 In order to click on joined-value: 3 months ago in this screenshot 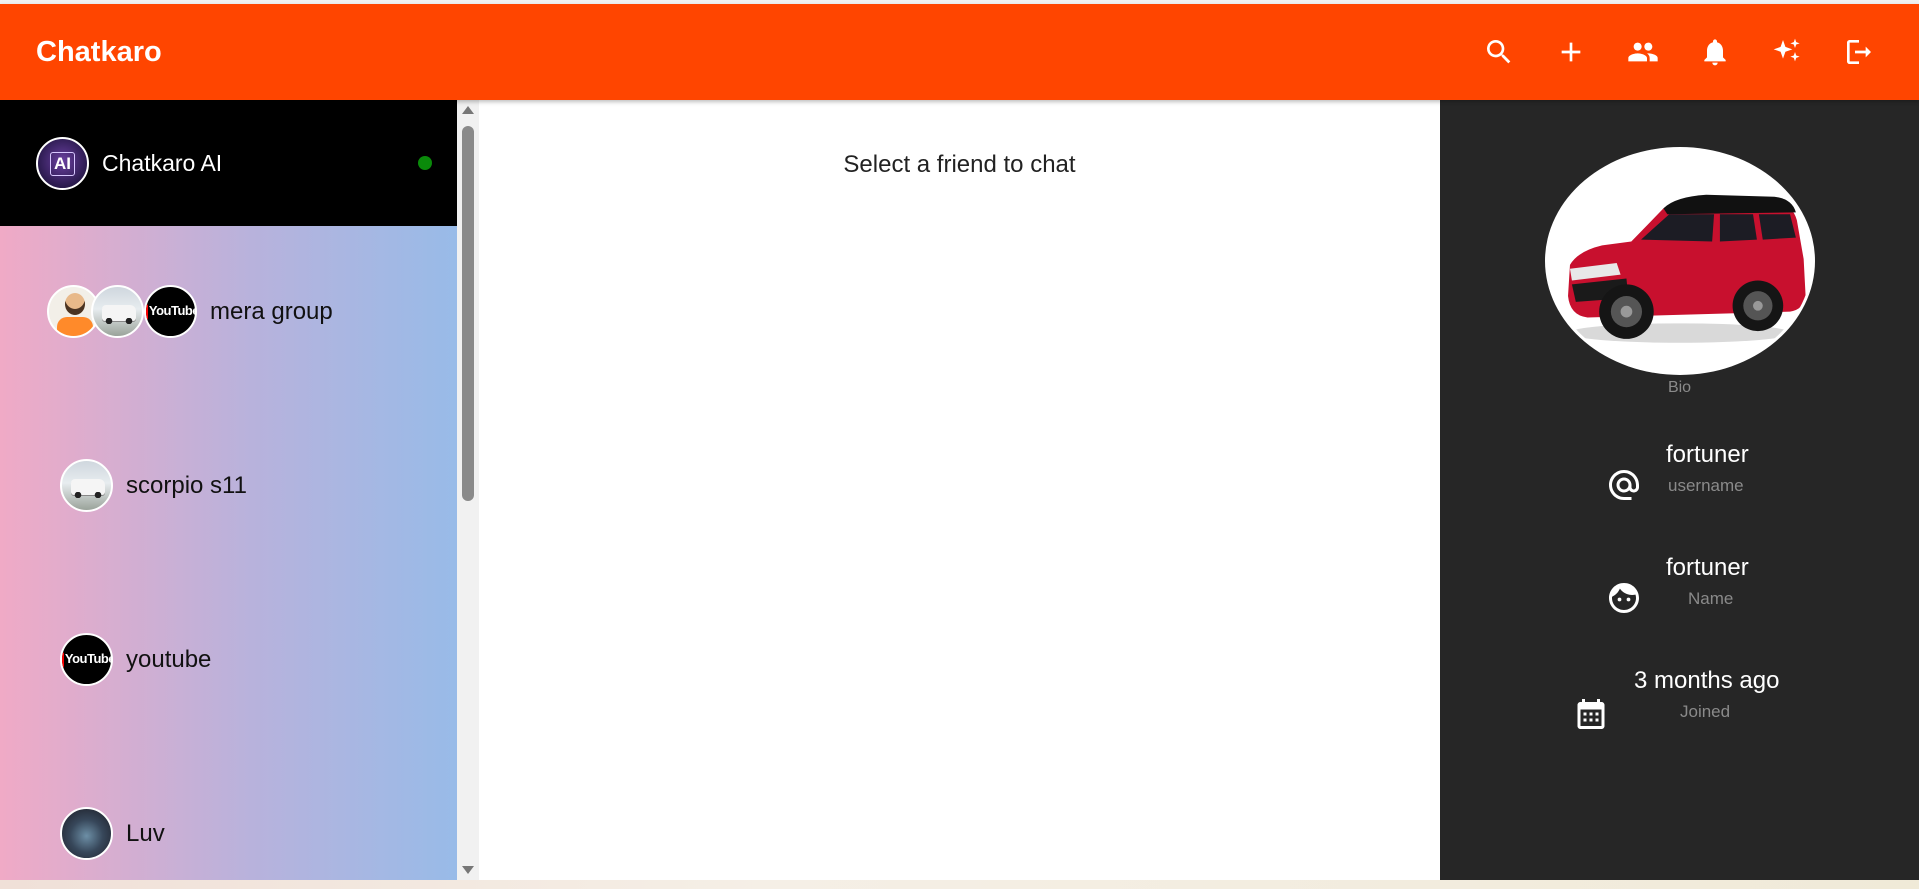, I will do `click(1707, 680)`.